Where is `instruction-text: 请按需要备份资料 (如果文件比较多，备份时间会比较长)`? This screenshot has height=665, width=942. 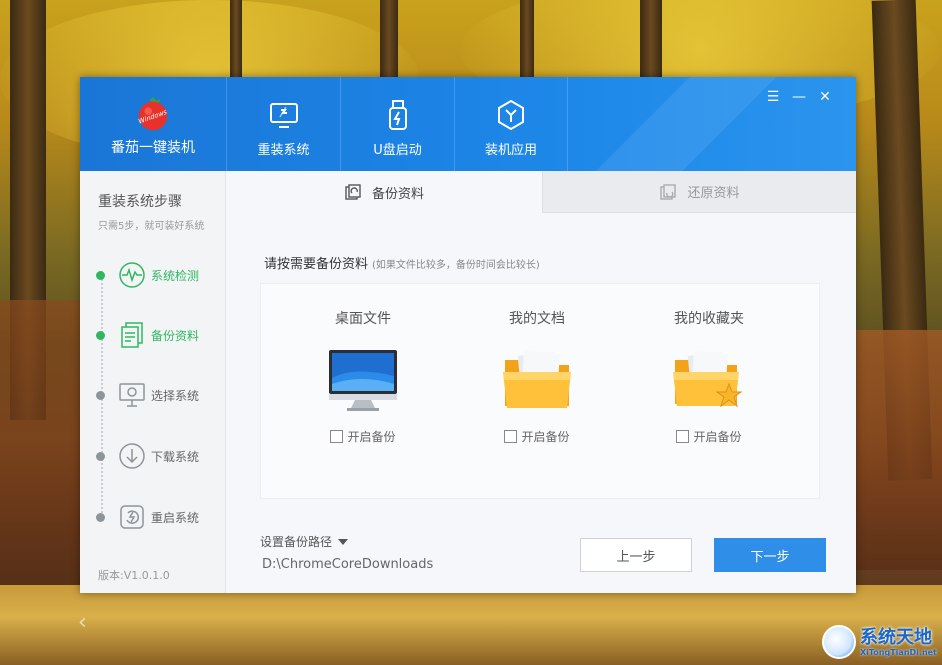
instruction-text: 请按需要备份资料 (如果文件比较多，备份时间会比较长) is located at coordinates (402, 262).